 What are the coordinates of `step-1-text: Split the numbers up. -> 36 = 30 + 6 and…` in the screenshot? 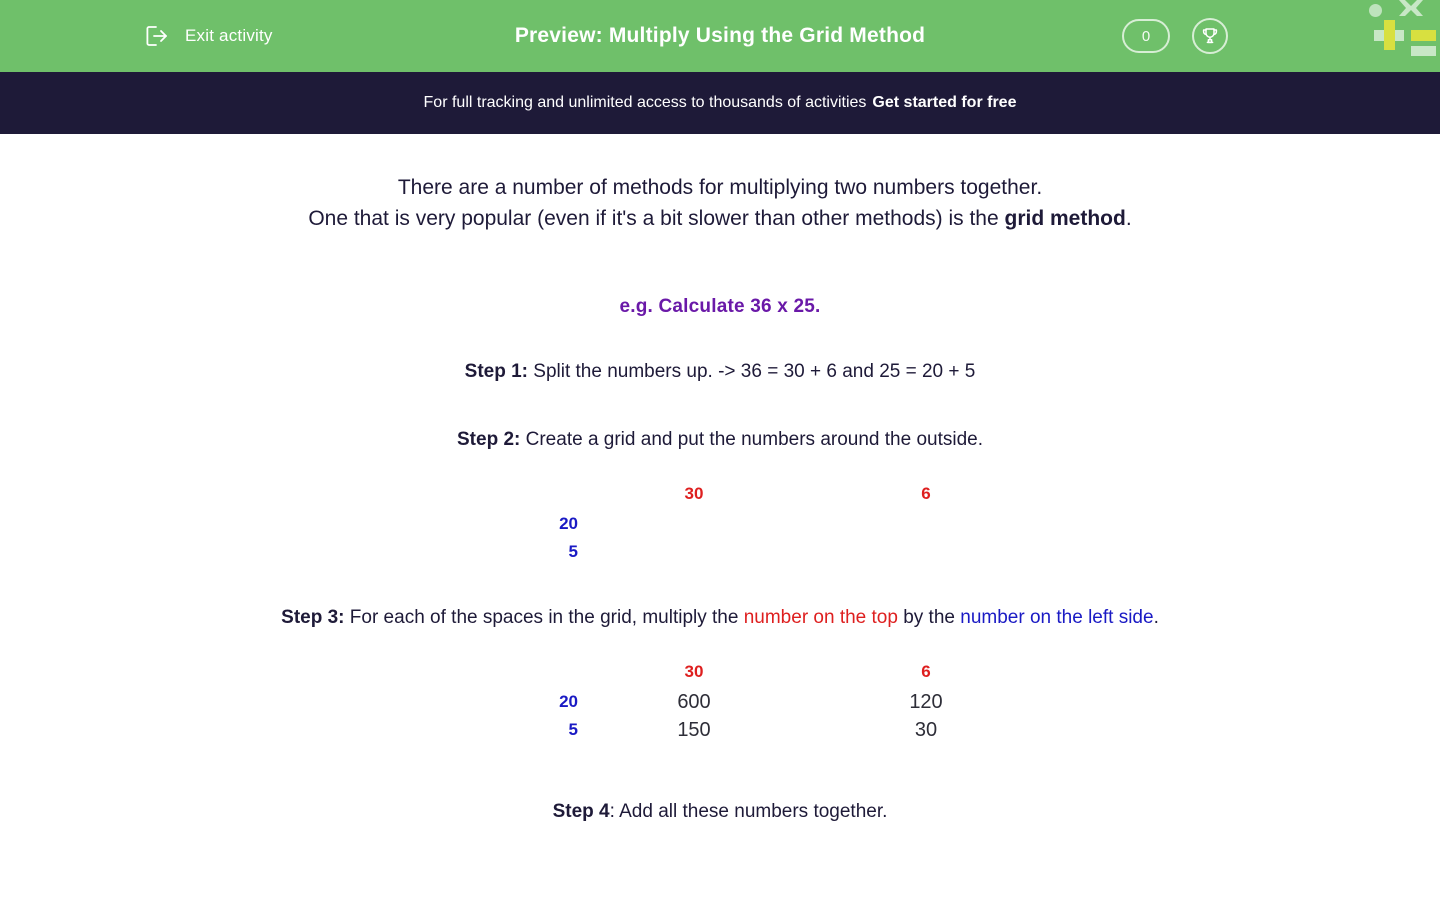 It's located at (752, 371).